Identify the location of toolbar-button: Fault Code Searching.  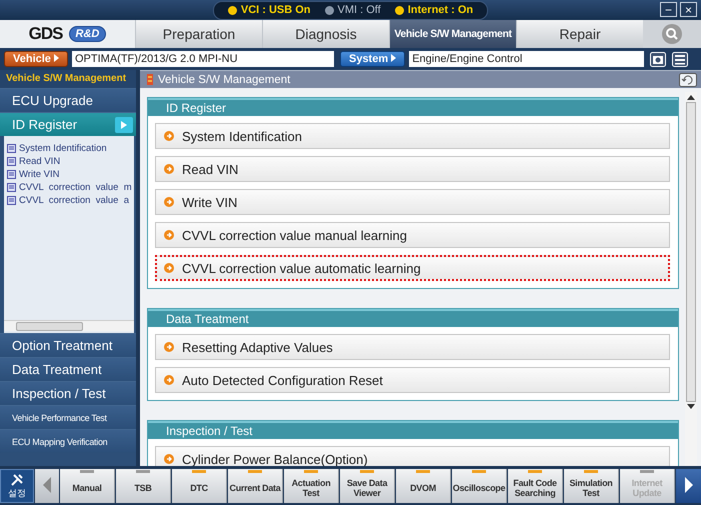
(535, 486).